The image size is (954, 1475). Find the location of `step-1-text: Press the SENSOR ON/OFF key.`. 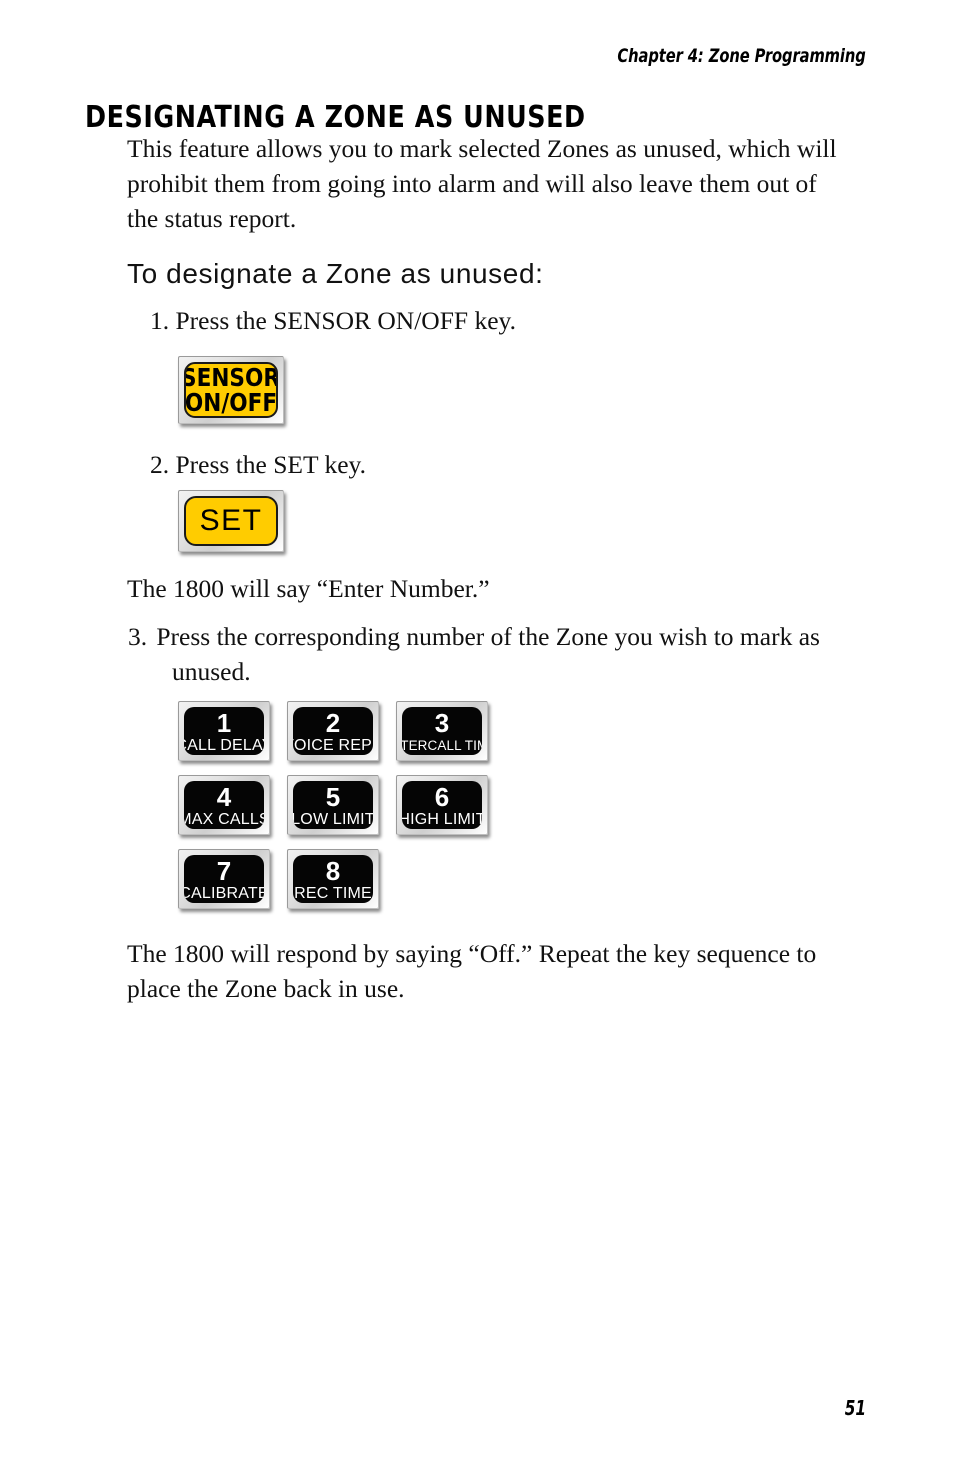

step-1-text: Press the SENSOR ON/OFF key. is located at coordinates (346, 320).